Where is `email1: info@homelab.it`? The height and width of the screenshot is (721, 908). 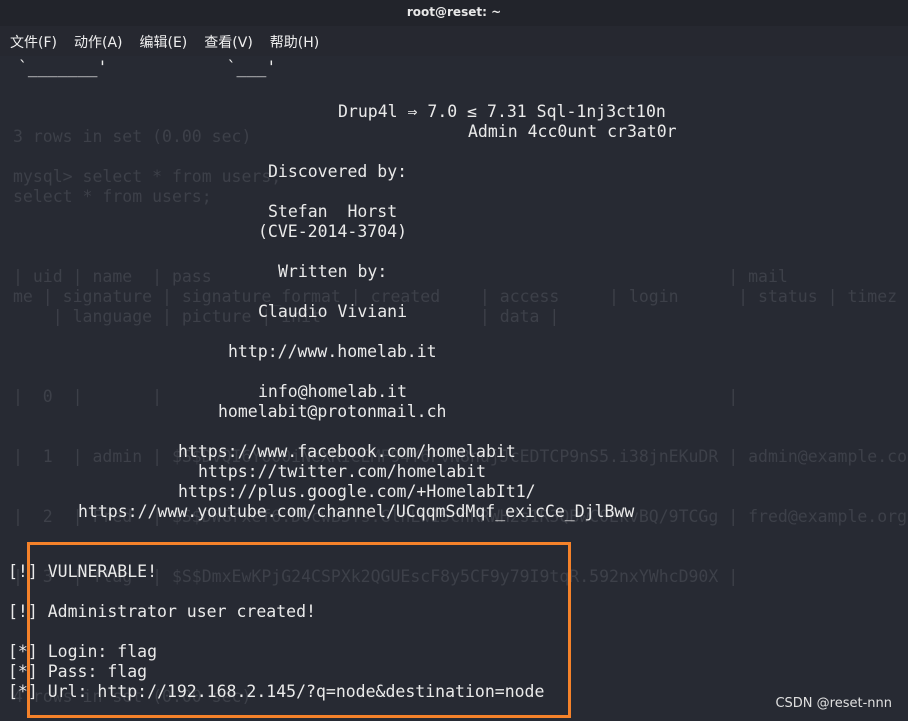
email1: info@homelab.it is located at coordinates (333, 391).